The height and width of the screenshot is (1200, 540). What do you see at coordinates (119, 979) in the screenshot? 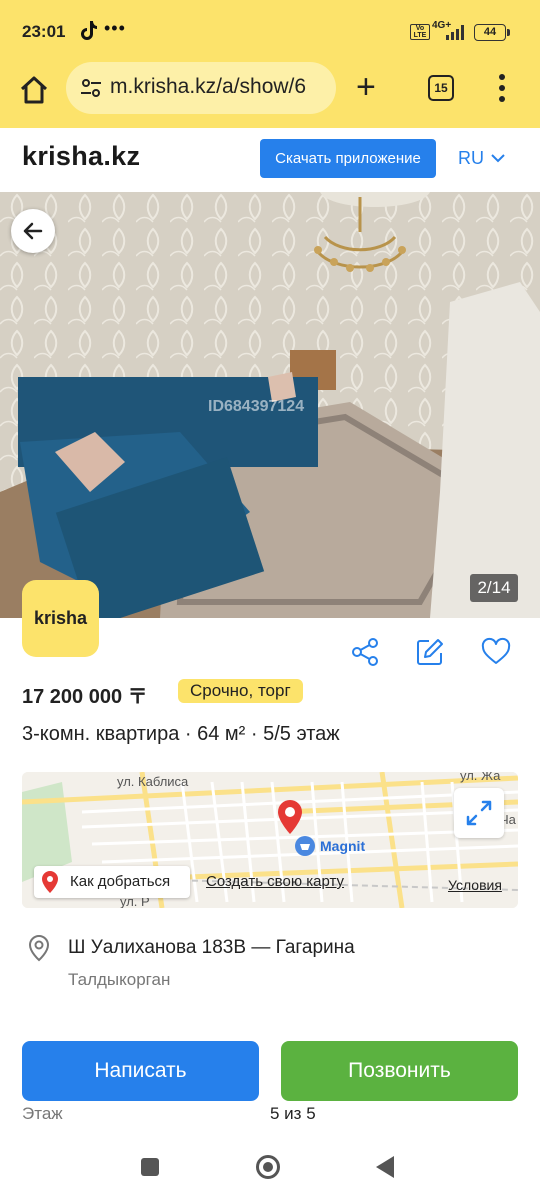
I see `listing-city: Талдыкорган` at bounding box center [119, 979].